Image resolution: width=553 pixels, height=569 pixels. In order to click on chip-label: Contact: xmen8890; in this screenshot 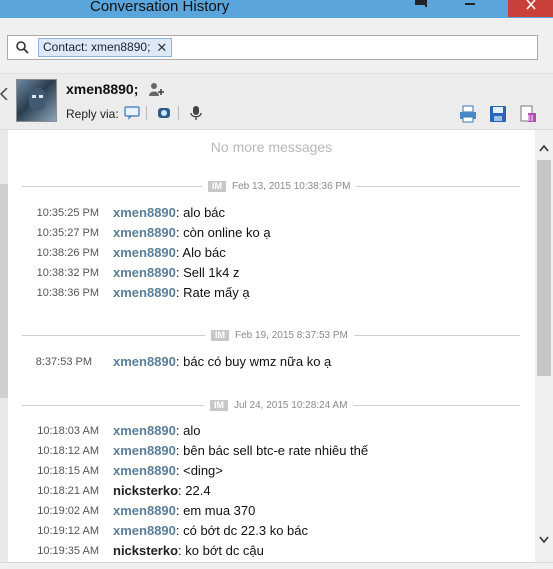, I will do `click(97, 47)`.